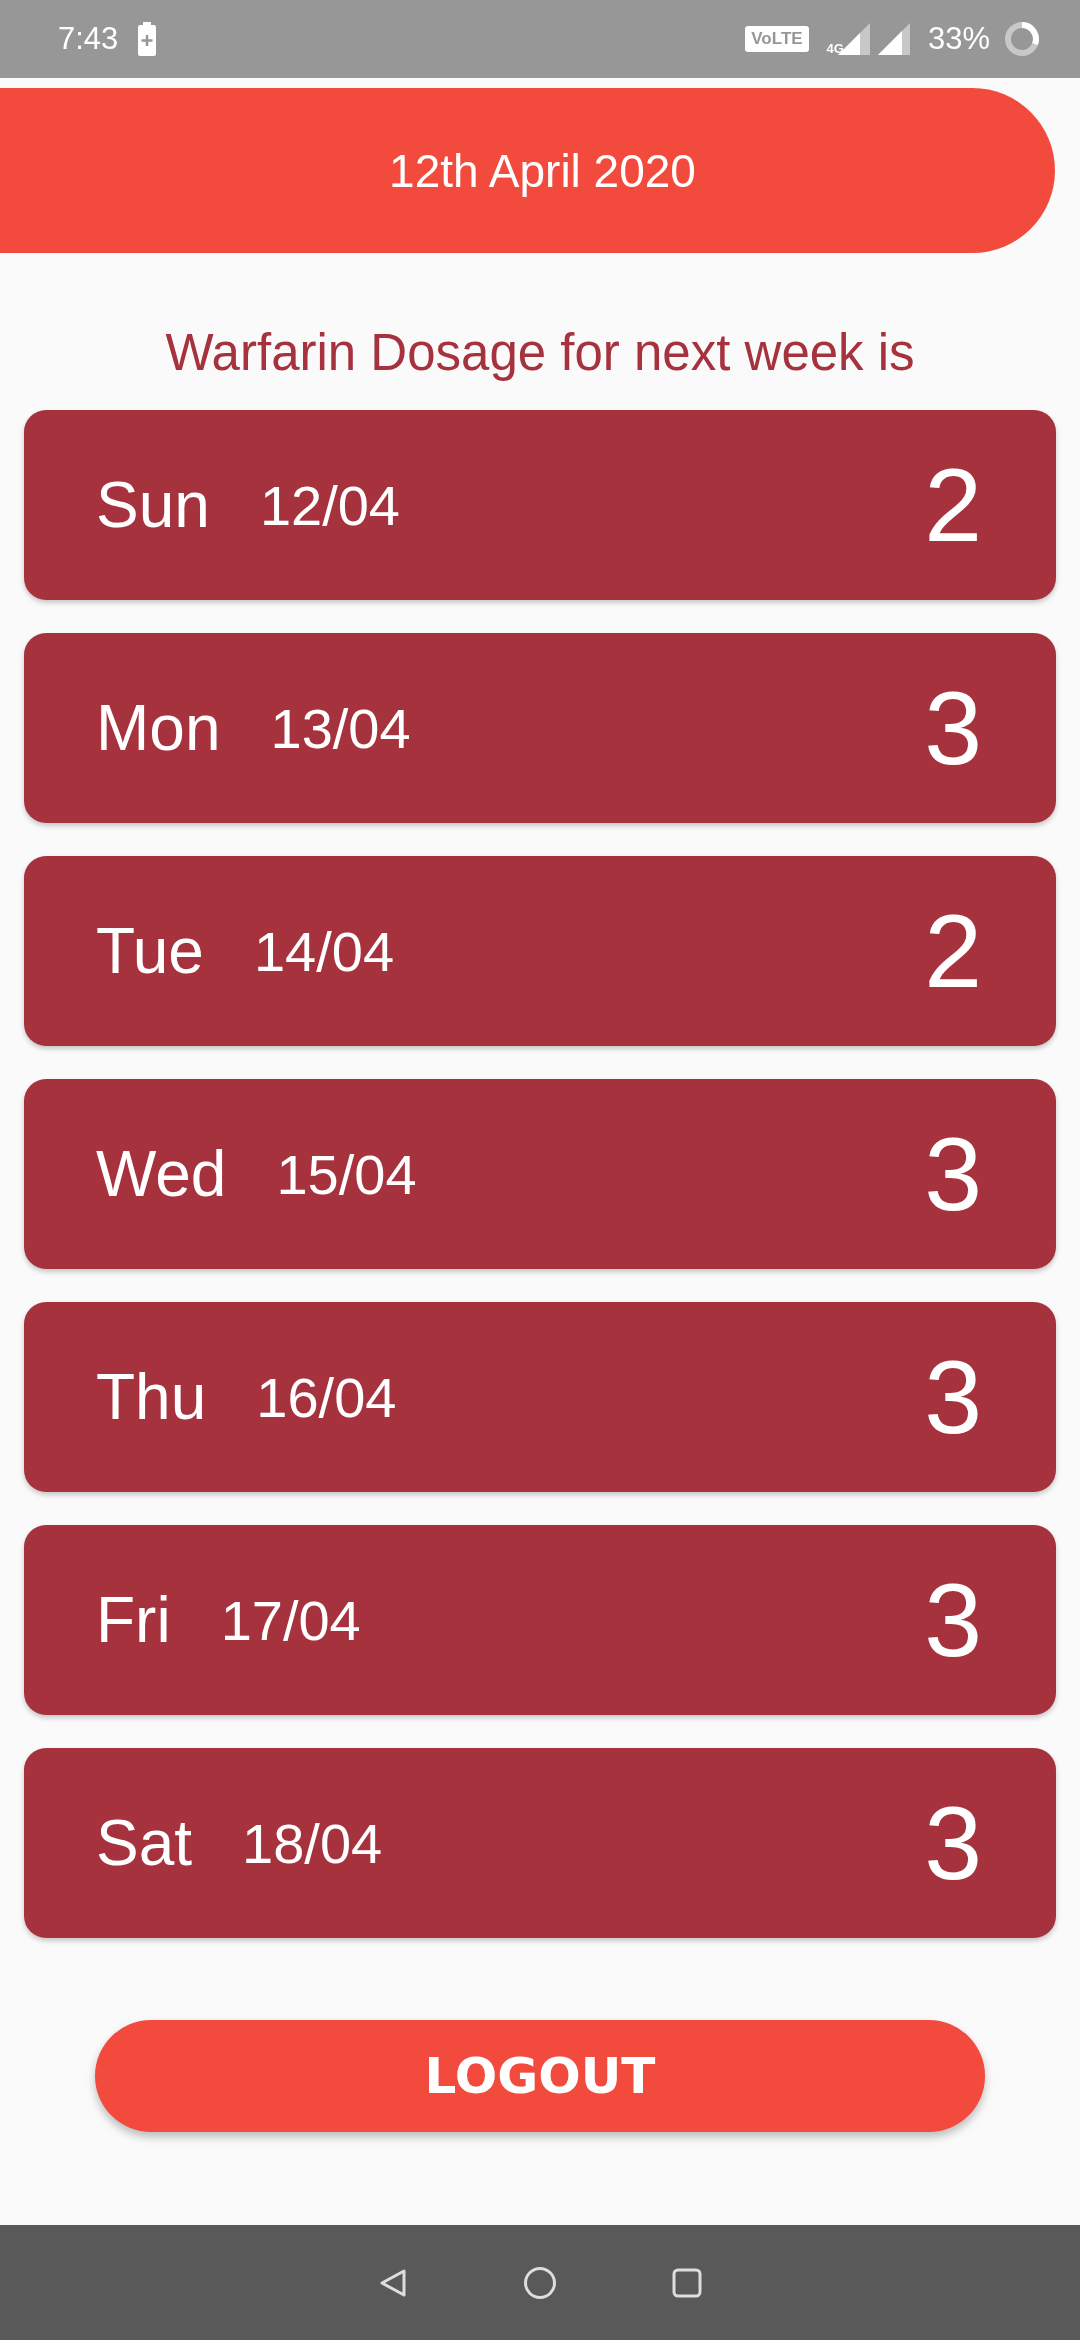  I want to click on day-date: 15/04, so click(346, 1174).